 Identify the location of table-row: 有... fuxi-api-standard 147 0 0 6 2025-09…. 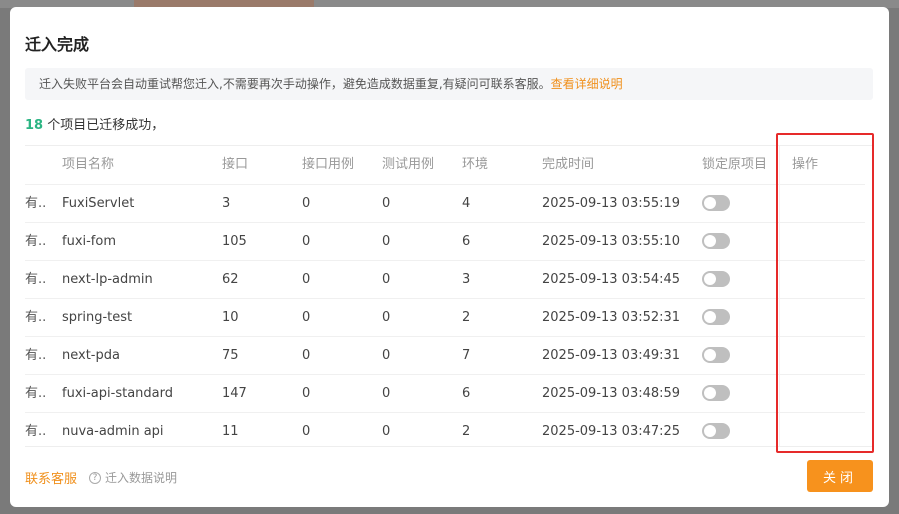
(445, 393).